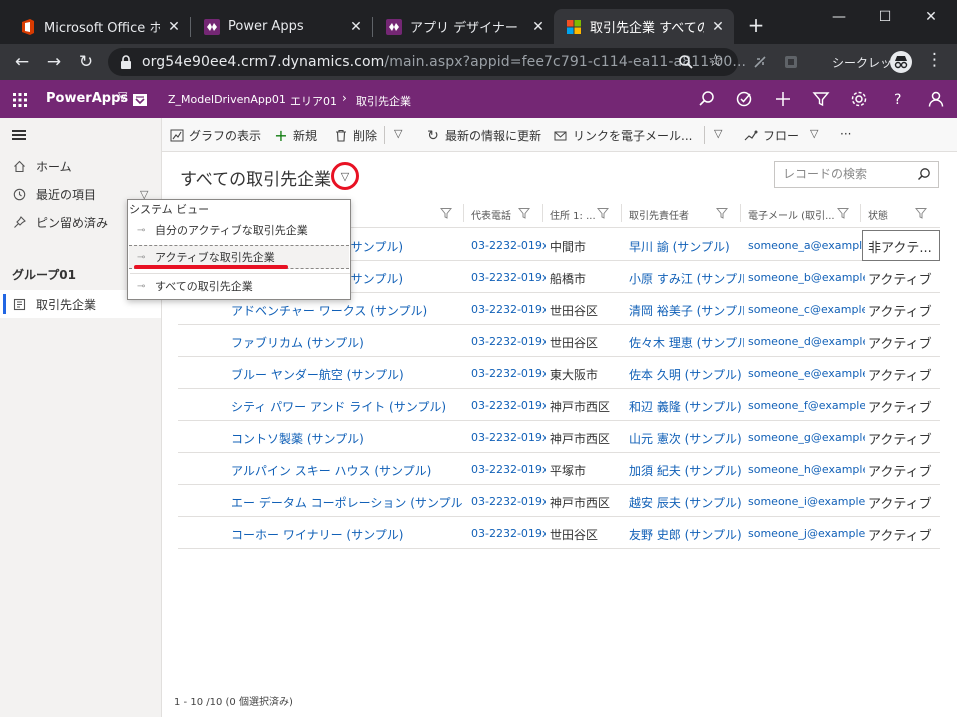 This screenshot has width=957, height=717. What do you see at coordinates (464, 26) in the screenshot?
I see `browser-tab-app-designer: アプリ デザイナー ✕` at bounding box center [464, 26].